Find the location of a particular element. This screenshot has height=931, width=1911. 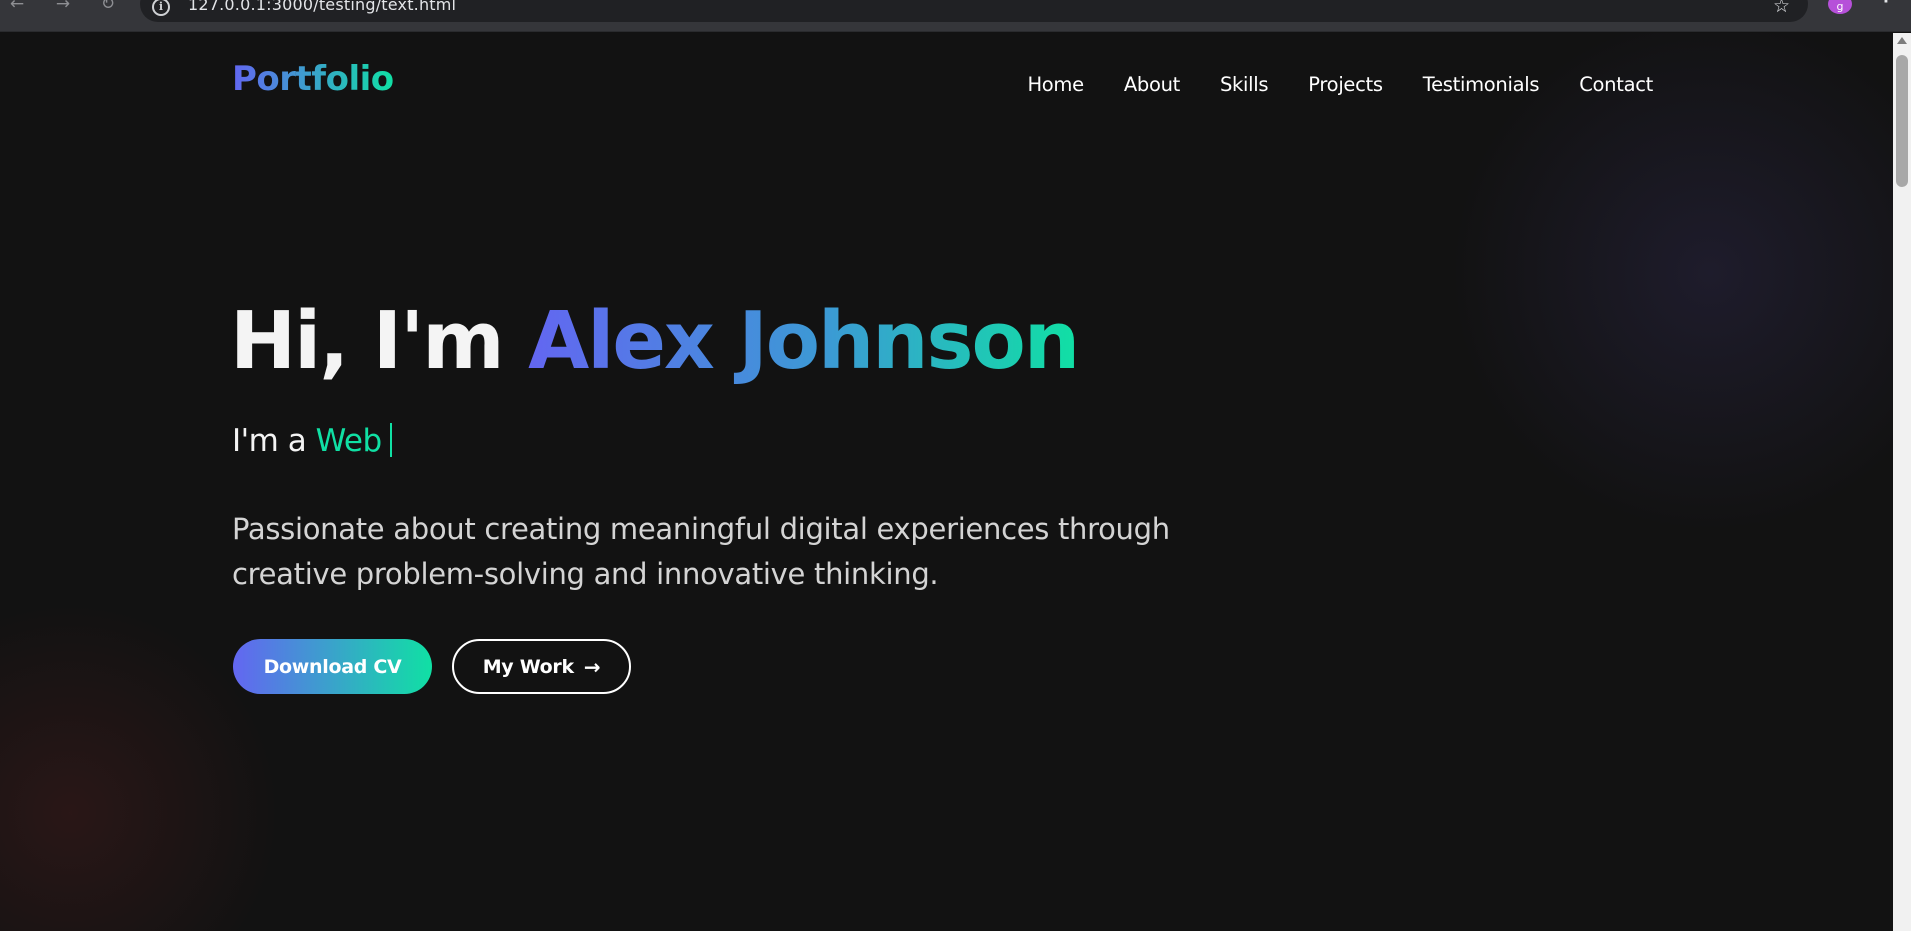

info-icon: i is located at coordinates (161, 8).